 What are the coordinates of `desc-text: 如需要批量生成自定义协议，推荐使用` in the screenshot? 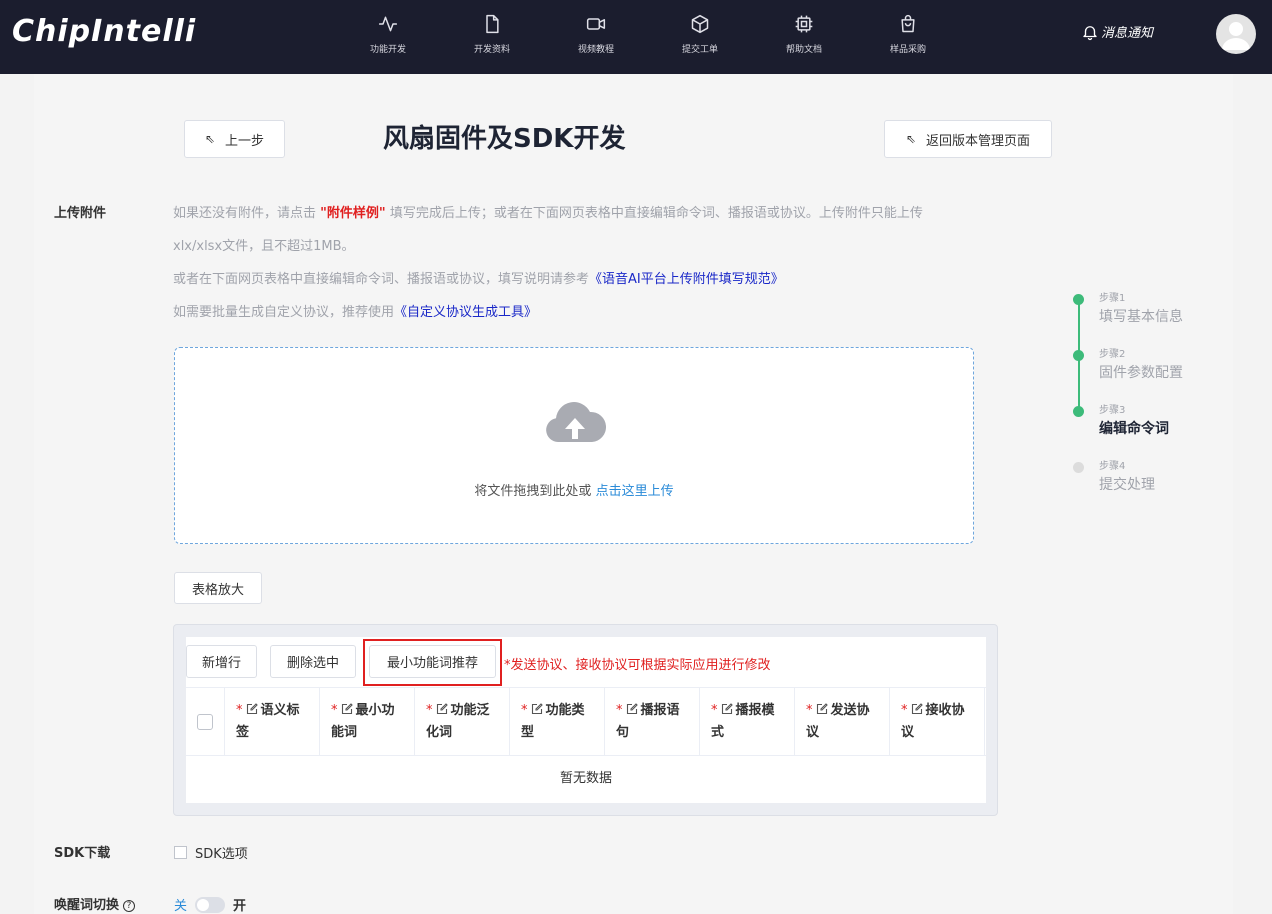 It's located at (284, 312).